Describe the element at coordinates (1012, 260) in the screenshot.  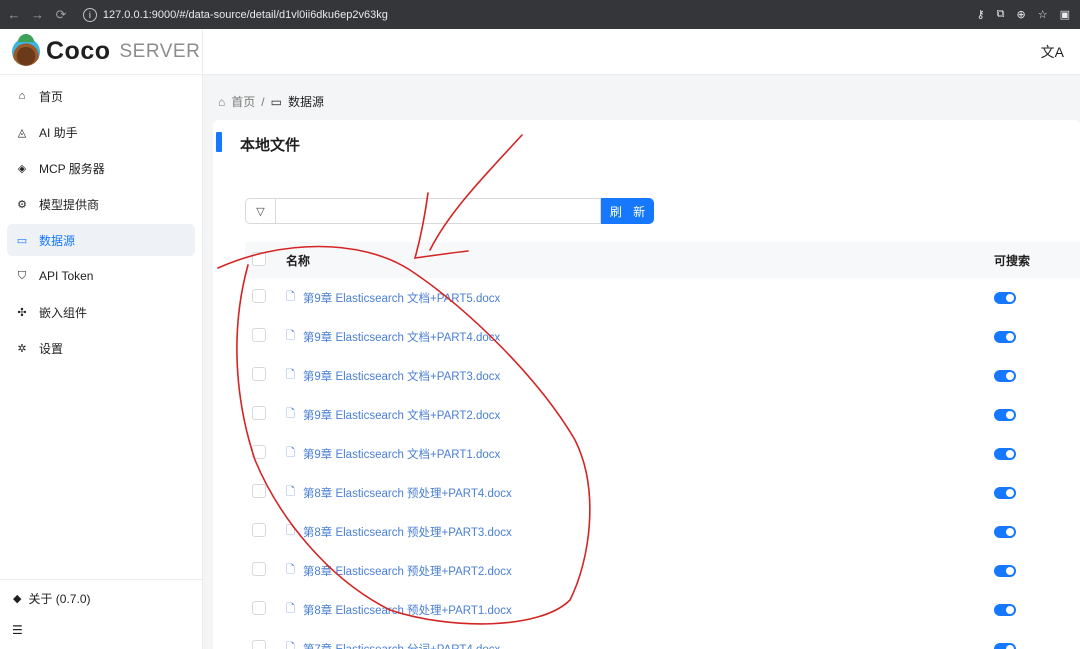
I see `column-header-searchable: 可搜索` at that location.